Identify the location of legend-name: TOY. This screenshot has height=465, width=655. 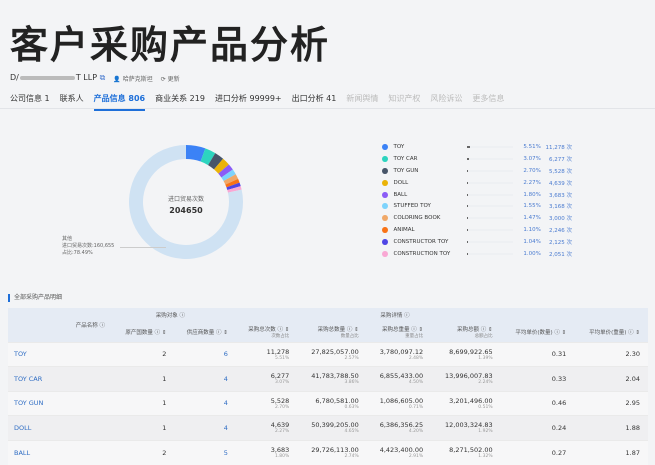
(399, 146).